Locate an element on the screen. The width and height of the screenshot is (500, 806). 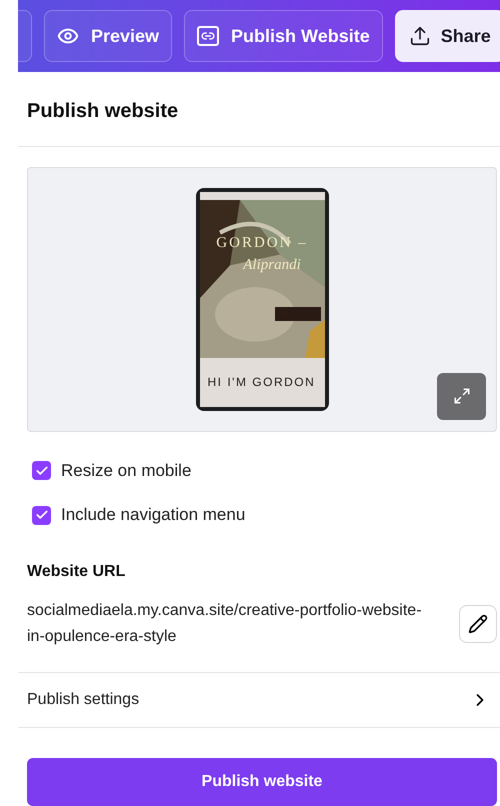
share-icon is located at coordinates (419, 36).